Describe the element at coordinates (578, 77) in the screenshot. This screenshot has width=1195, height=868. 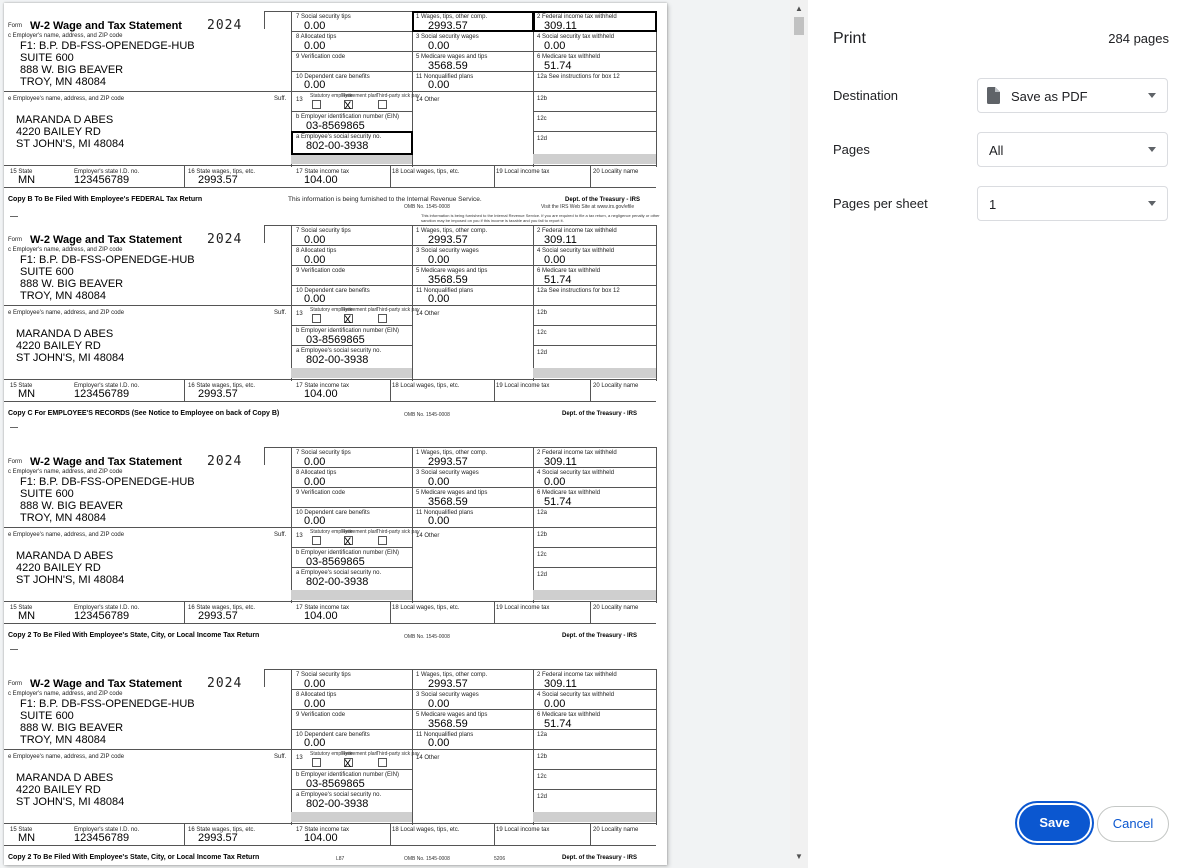
I see `box12a-label: 12a See instructions for box 12` at that location.